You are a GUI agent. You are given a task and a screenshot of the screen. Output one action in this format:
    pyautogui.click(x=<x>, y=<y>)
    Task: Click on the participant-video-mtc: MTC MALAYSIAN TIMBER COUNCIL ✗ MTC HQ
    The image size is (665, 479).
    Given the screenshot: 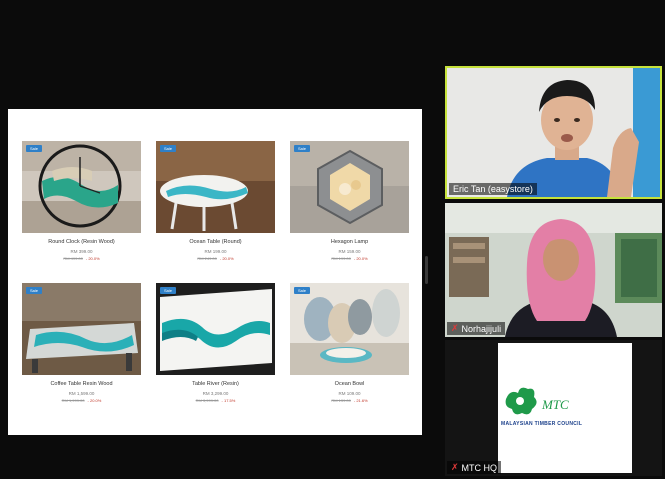 What is the action you would take?
    pyautogui.click(x=553, y=408)
    